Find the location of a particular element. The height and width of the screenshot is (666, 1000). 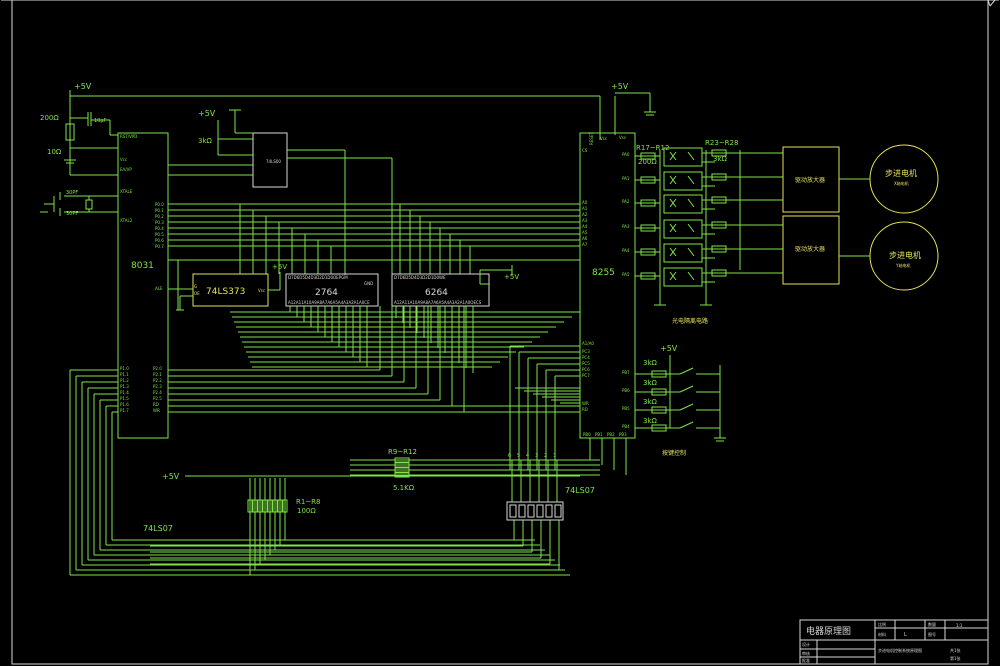

crystal-circuit is located at coordinates (79, 204).